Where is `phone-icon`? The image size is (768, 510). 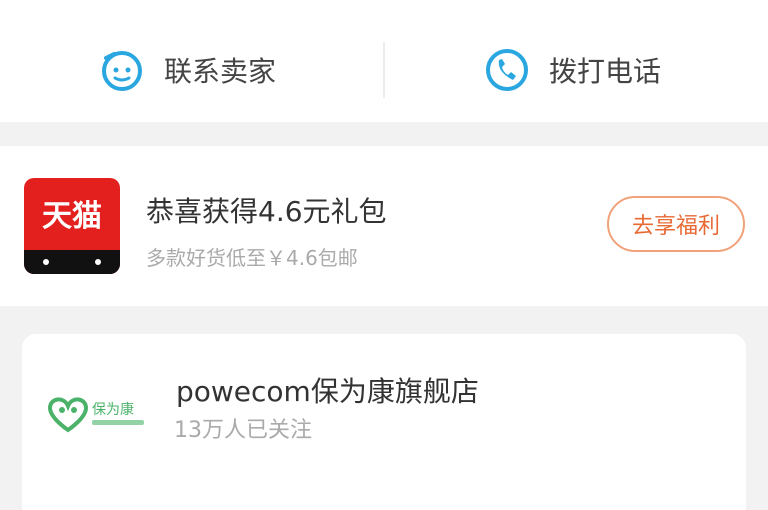
phone-icon is located at coordinates (507, 70).